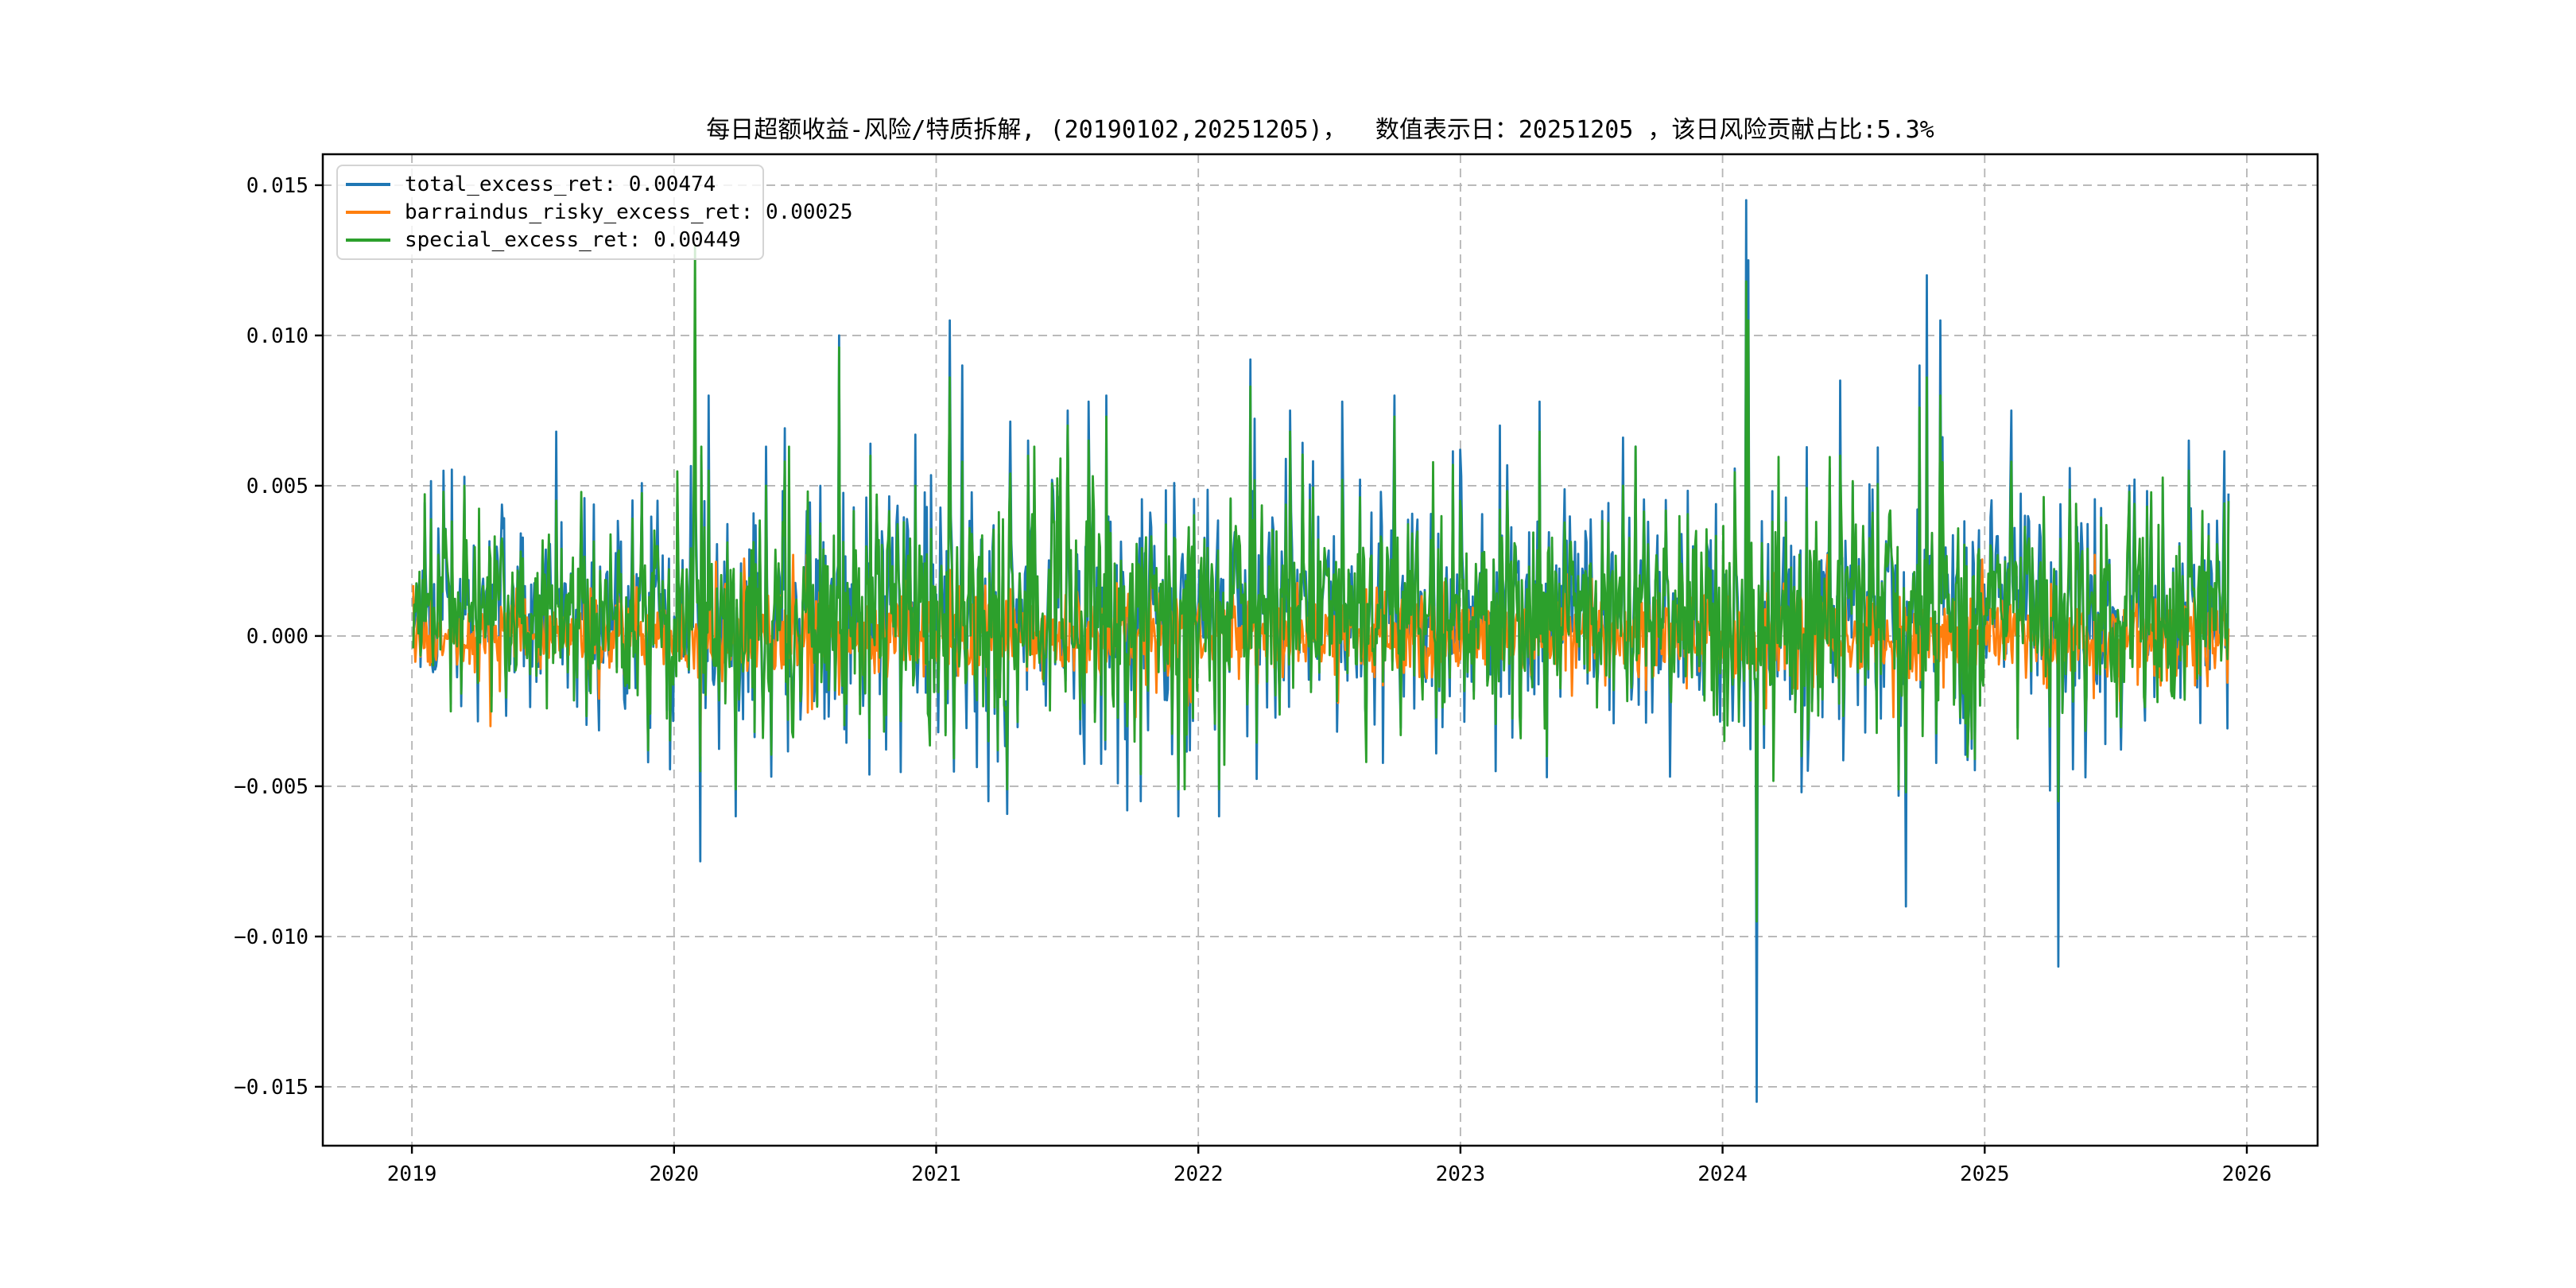 Image resolution: width=2576 pixels, height=1288 pixels. Describe the element at coordinates (1199, 1174) in the screenshot. I see `x-tick-label: 2022` at that location.